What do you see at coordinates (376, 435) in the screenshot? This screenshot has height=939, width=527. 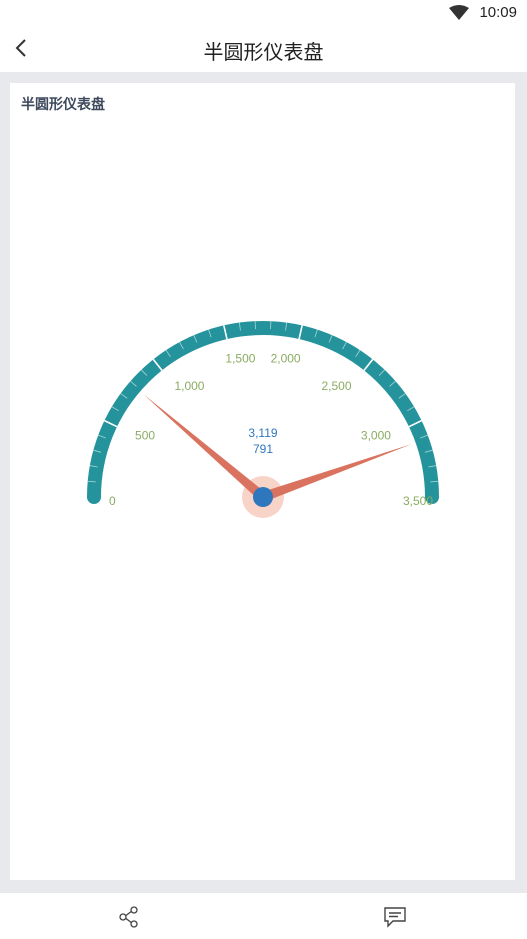 I see `gauge-tick-label: 3,000` at bounding box center [376, 435].